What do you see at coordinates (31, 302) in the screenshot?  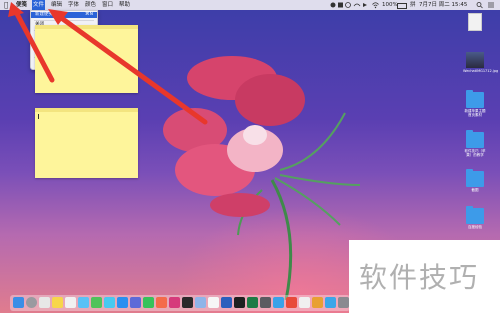 I see `launchpad-icon` at bounding box center [31, 302].